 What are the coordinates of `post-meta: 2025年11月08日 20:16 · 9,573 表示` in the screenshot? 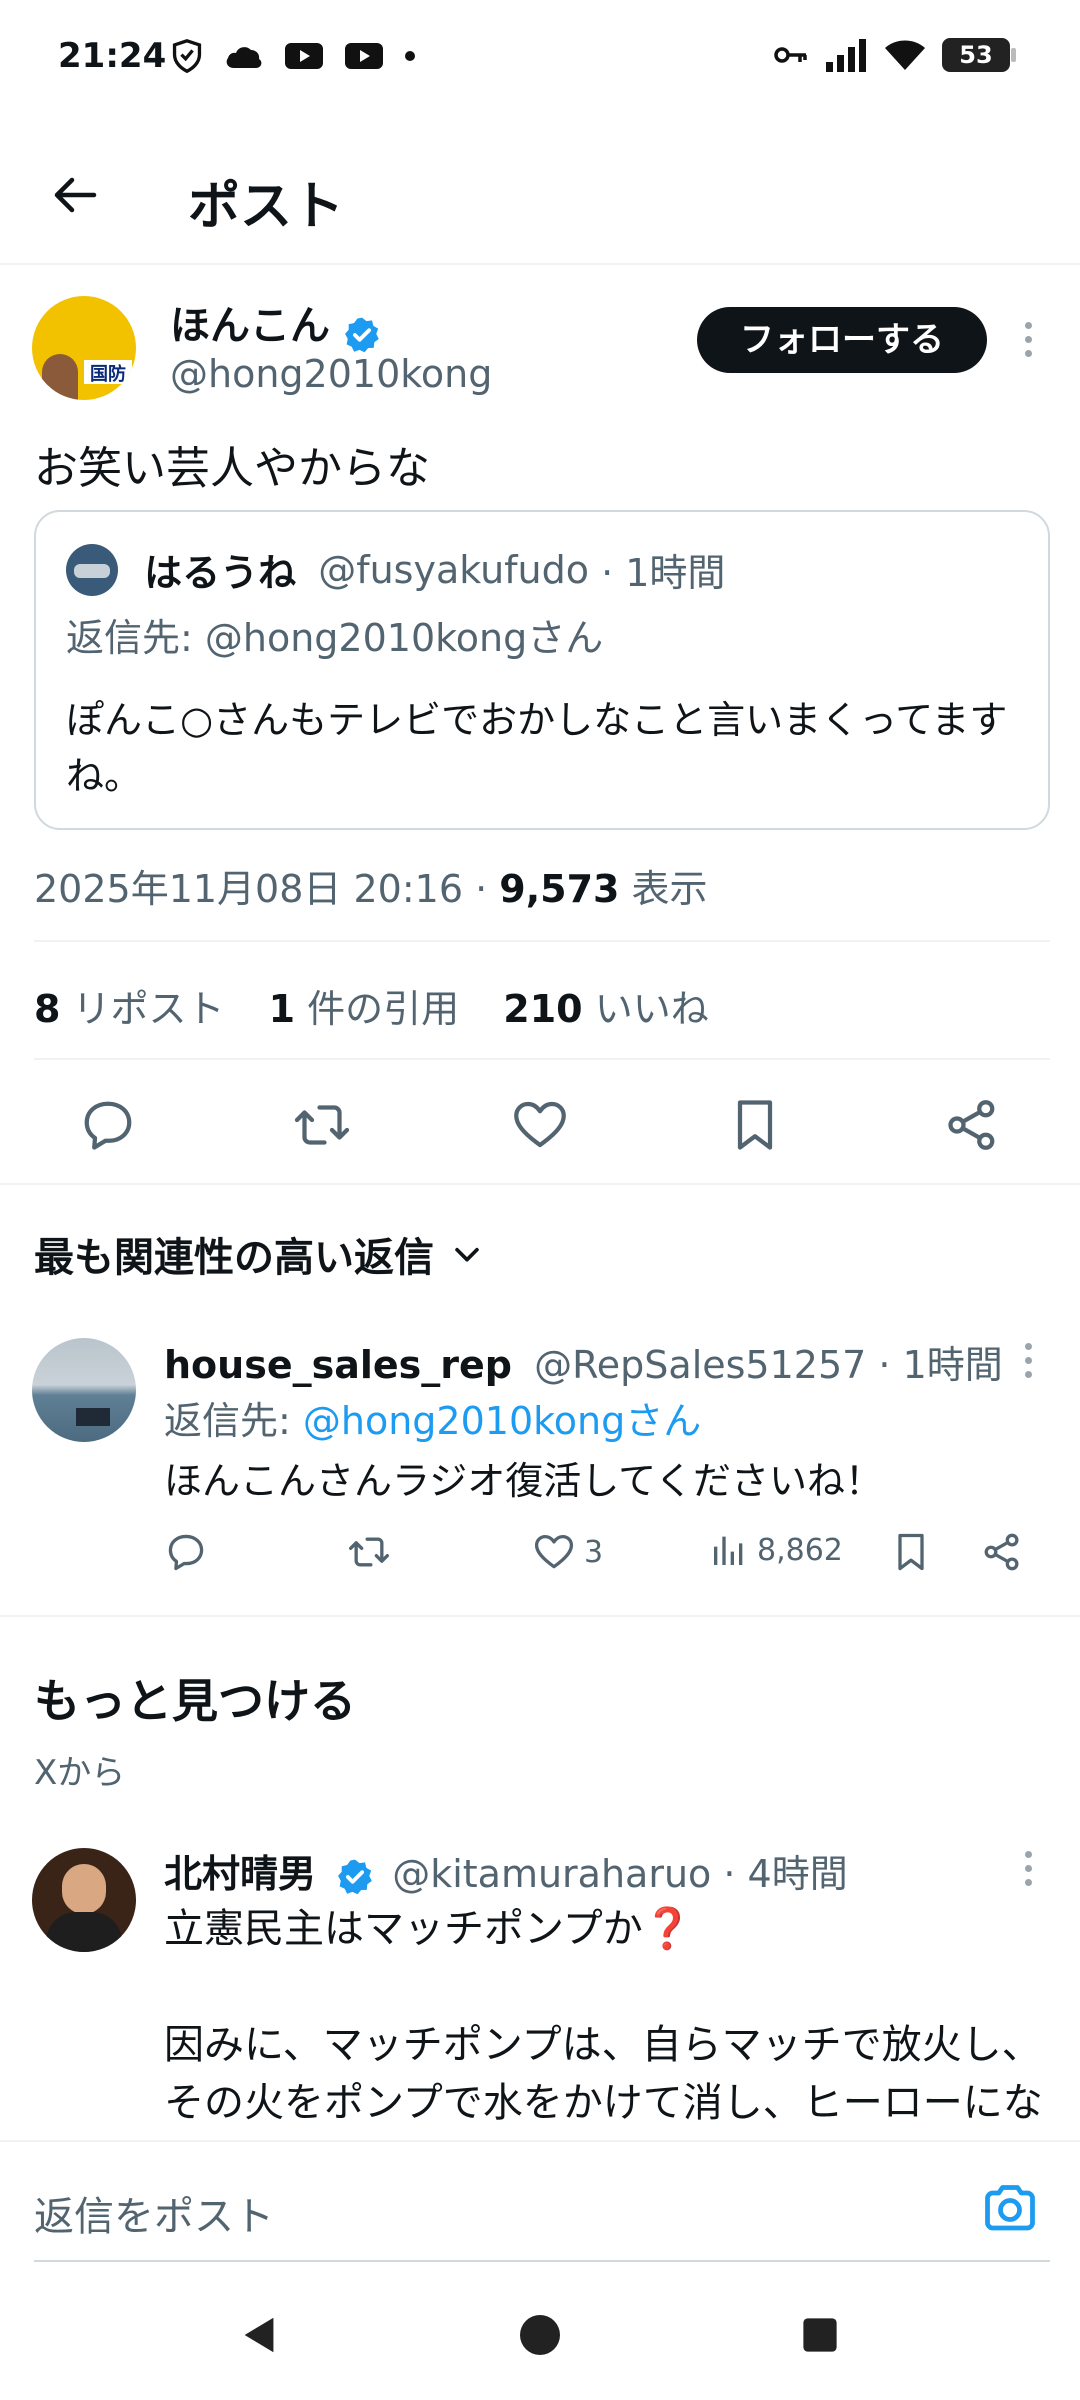 It's located at (371, 885).